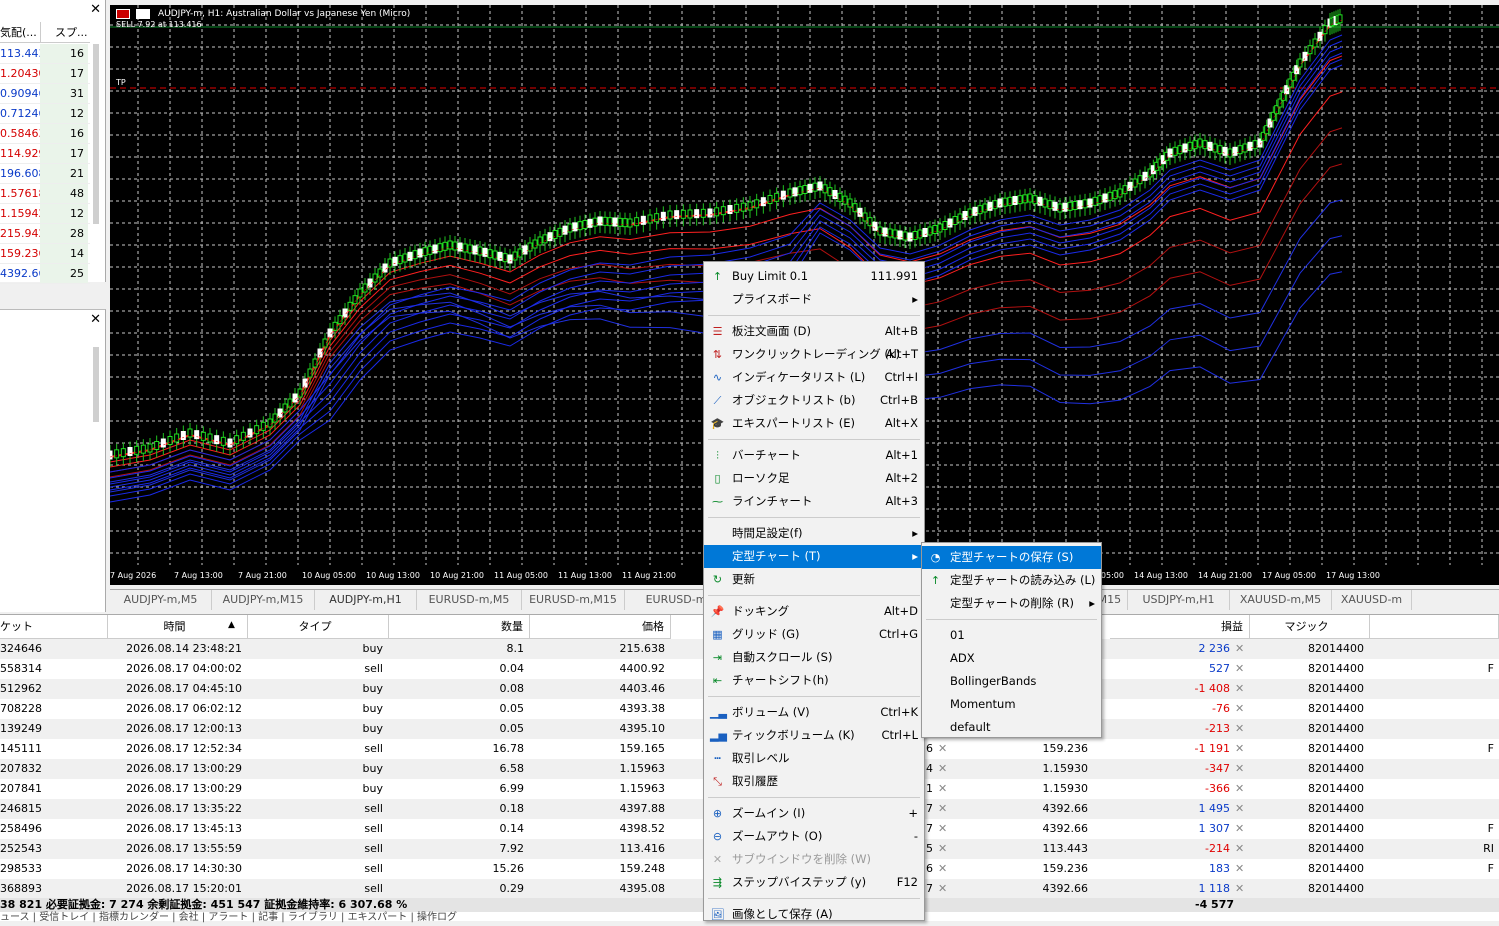 The width and height of the screenshot is (1499, 926). I want to click on menu-item: ⇶ ステップバイステップ (y) F12, so click(814, 882).